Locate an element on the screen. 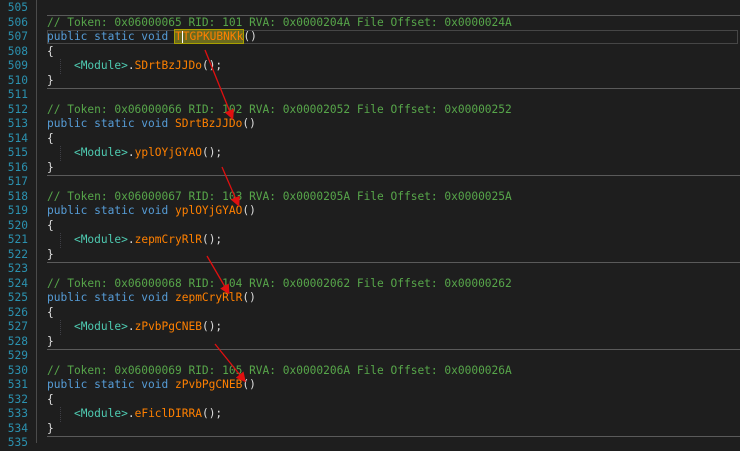  code-line: 533 <Module>.eFiclDIRRA(); is located at coordinates (370, 414).